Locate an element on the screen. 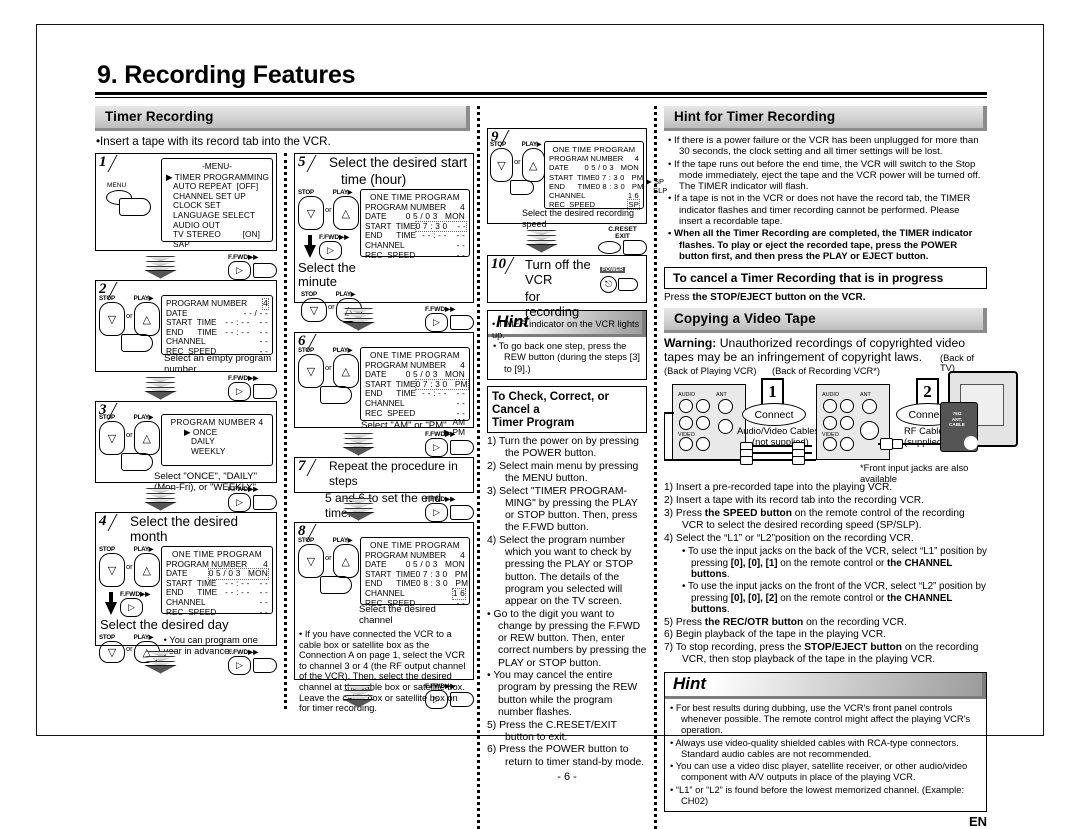  osd-row: CHANNEL 1 6 is located at coordinates (594, 195).